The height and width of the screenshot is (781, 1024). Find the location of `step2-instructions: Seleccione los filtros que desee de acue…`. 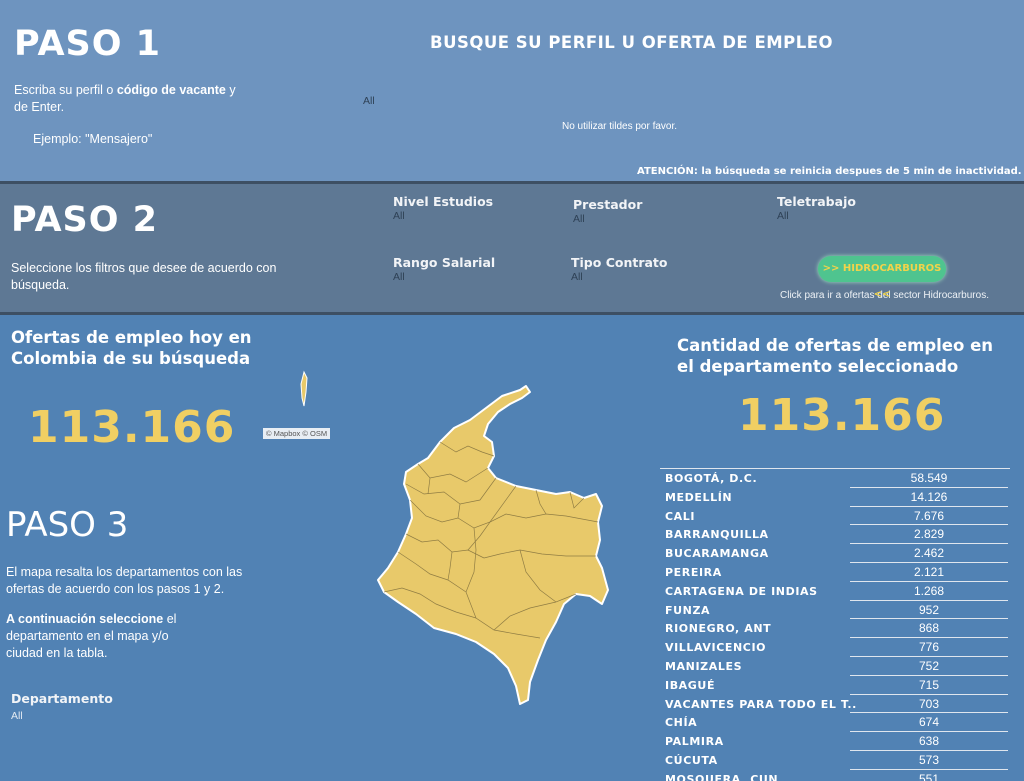

step2-instructions: Seleccione los filtros que desee de acue… is located at coordinates (144, 276).